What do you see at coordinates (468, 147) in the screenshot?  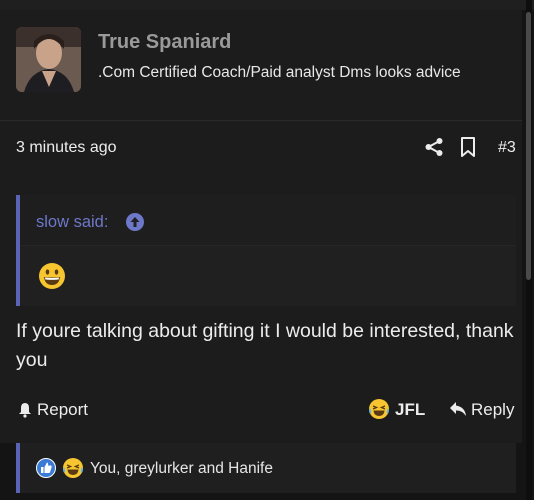 I see `bookmark-icon` at bounding box center [468, 147].